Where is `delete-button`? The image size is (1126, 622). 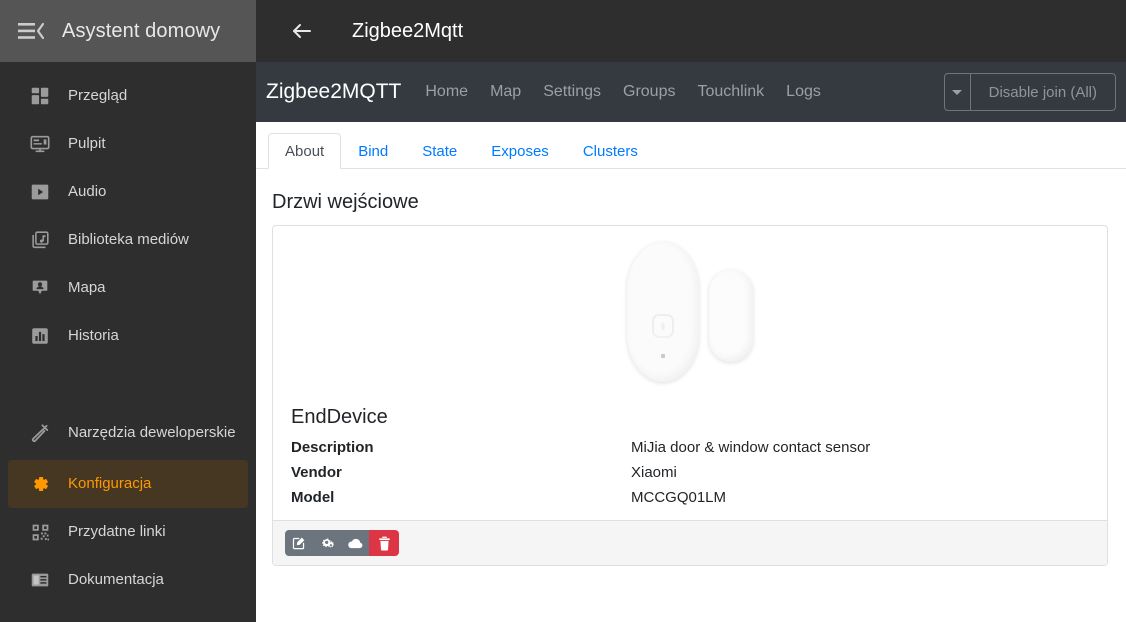
delete-button is located at coordinates (384, 543).